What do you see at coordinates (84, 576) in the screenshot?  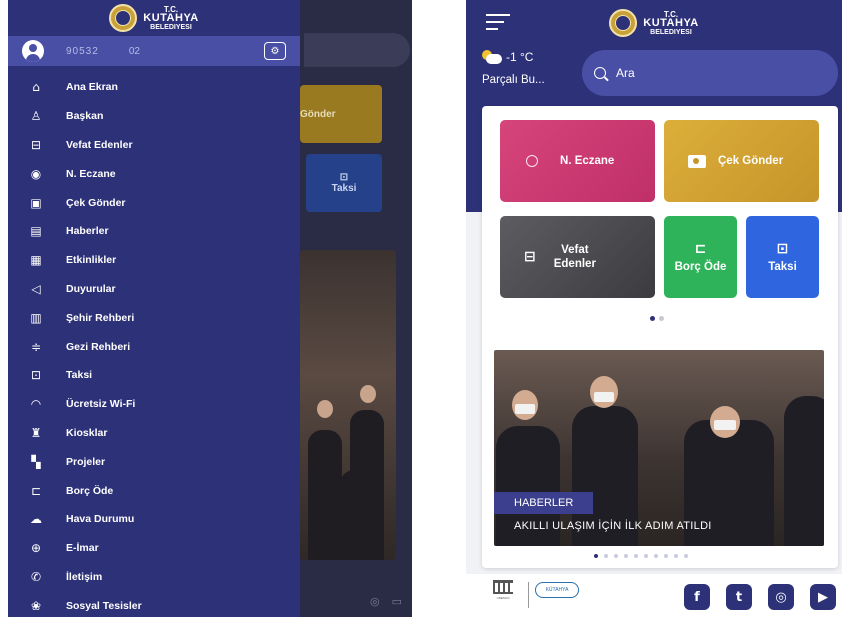 I see `menu-item-label: İletişim` at bounding box center [84, 576].